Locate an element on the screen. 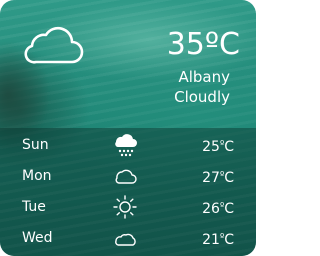 The height and width of the screenshot is (256, 320). forecast-temp: 25ºC is located at coordinates (218, 146).